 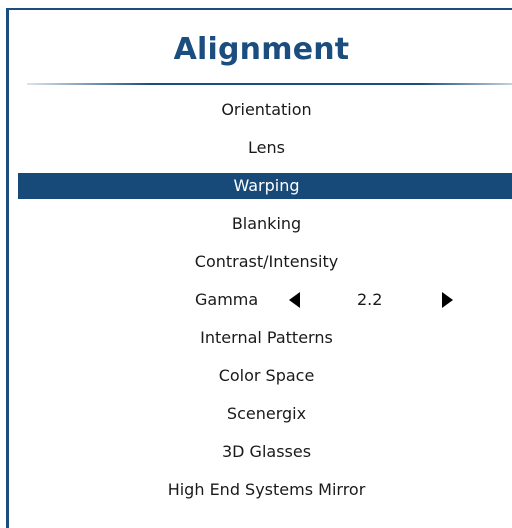 I want to click on menu-title: Alignment, so click(x=261, y=49).